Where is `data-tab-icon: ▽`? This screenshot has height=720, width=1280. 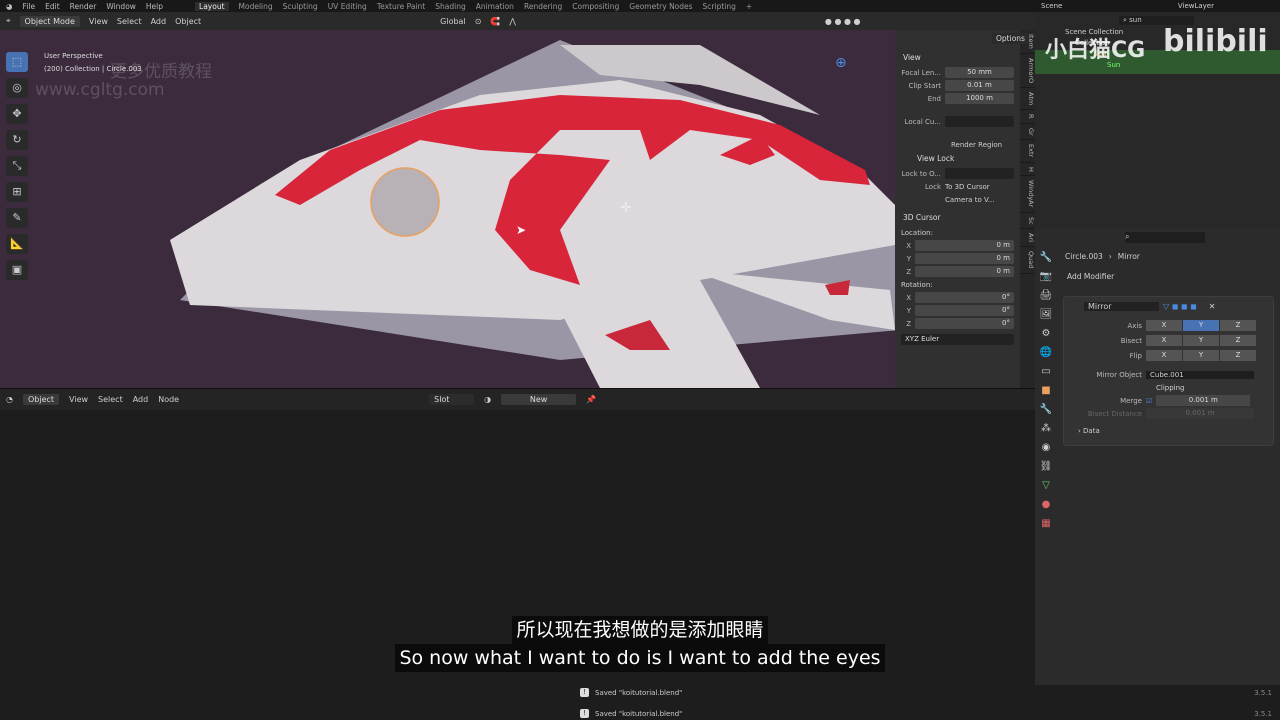 data-tab-icon: ▽ is located at coordinates (1046, 487).